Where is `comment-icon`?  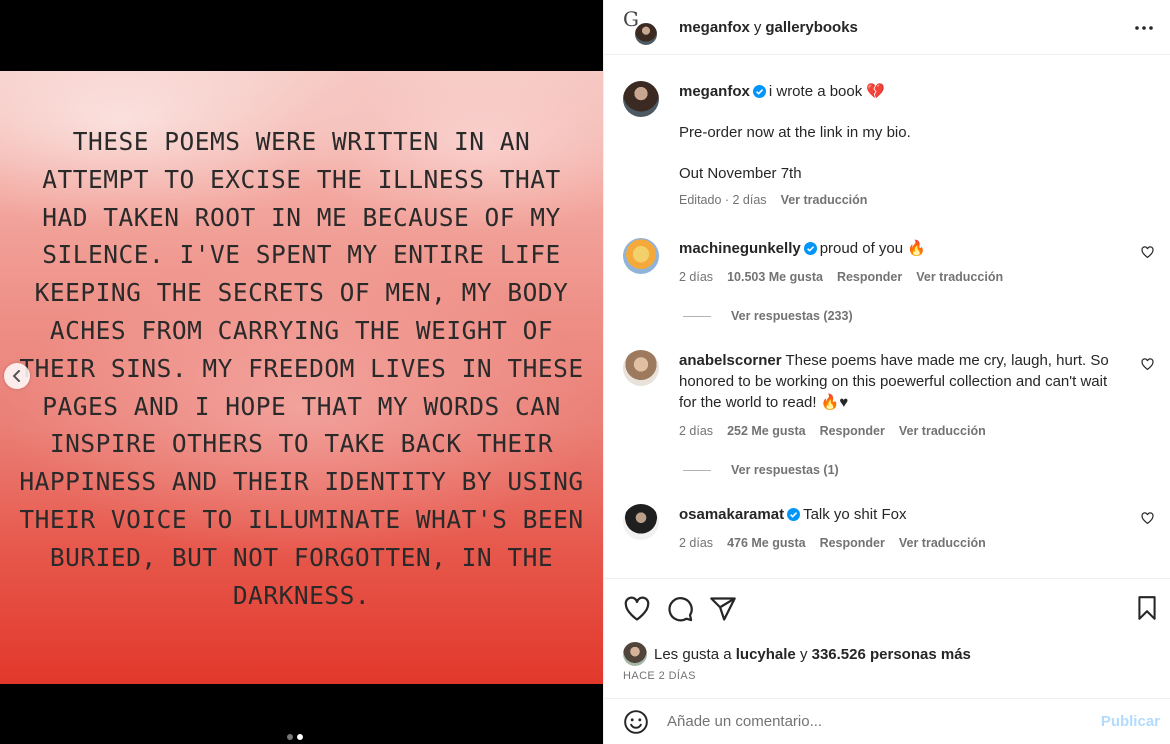 comment-icon is located at coordinates (680, 608).